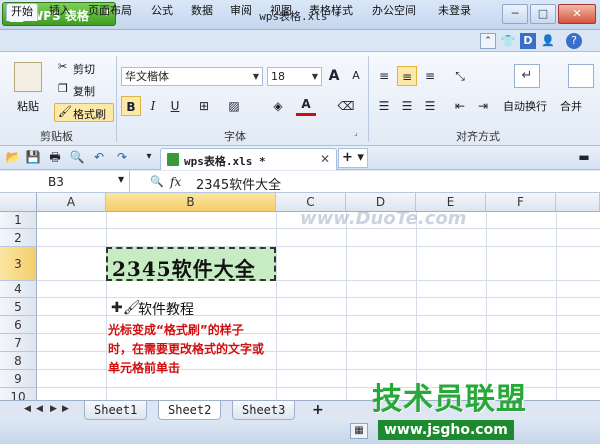 The image size is (600, 444). What do you see at coordinates (356, 76) in the screenshot?
I see `shrink-font-button: A` at bounding box center [356, 76].